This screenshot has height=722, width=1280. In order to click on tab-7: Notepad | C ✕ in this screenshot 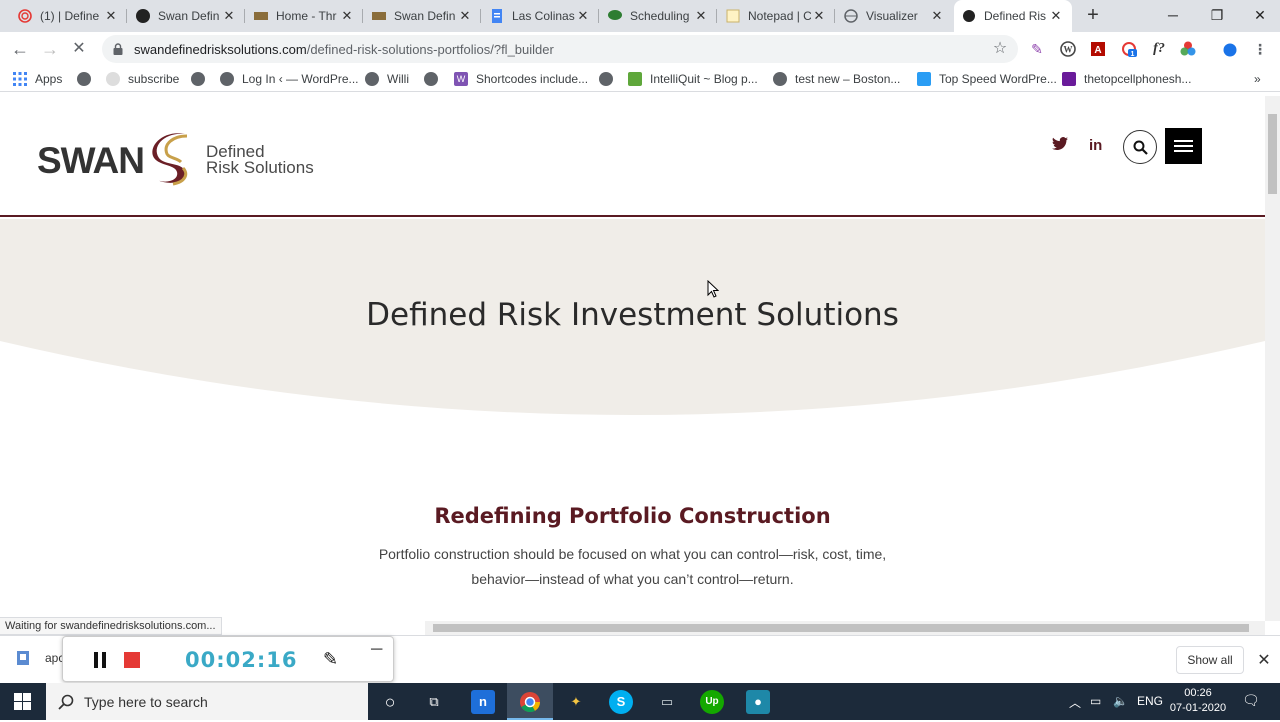, I will do `click(776, 16)`.